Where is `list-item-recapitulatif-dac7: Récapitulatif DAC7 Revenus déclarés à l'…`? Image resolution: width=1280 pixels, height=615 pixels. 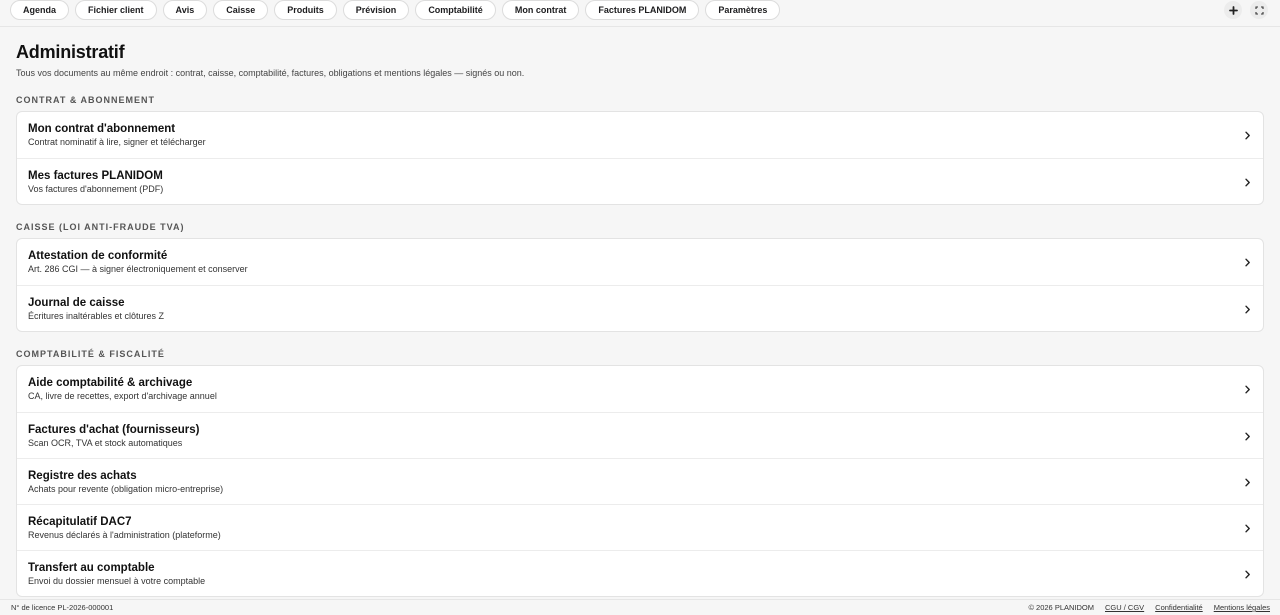 list-item-recapitulatif-dac7: Récapitulatif DAC7 Revenus déclarés à l'… is located at coordinates (640, 527).